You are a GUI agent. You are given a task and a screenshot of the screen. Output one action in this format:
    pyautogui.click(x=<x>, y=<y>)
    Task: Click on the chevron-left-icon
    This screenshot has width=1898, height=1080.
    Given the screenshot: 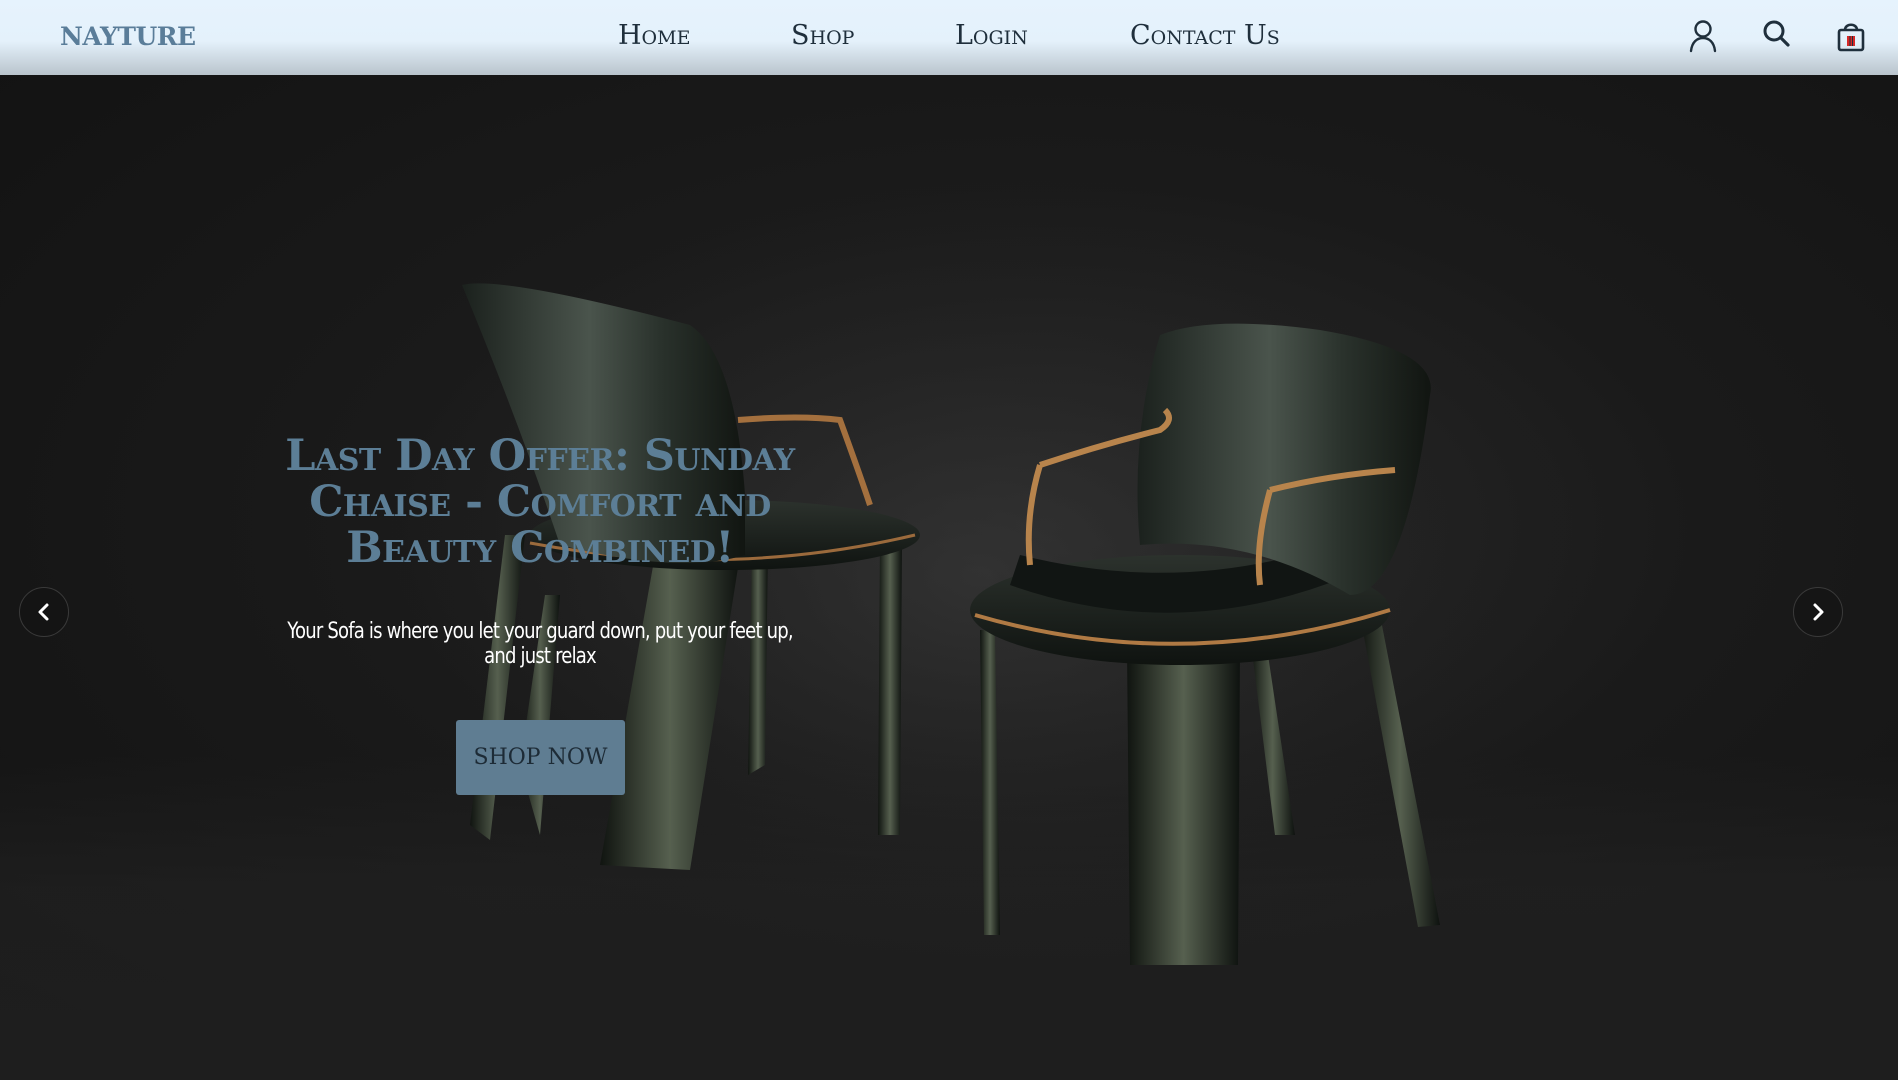 What is the action you would take?
    pyautogui.click(x=43, y=612)
    